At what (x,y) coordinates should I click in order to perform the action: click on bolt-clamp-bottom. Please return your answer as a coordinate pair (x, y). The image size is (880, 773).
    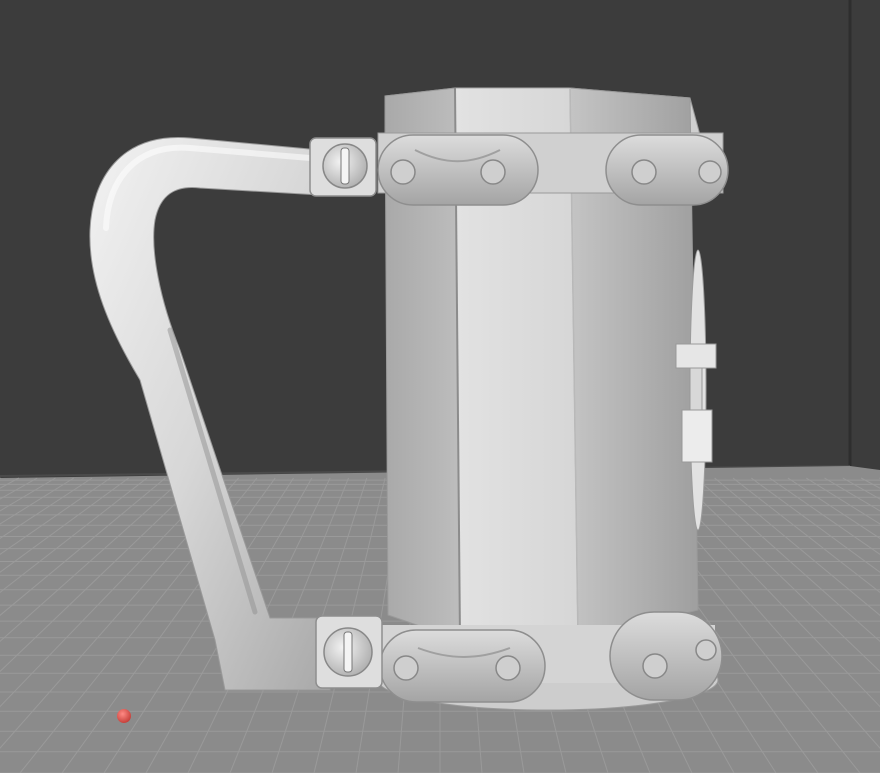
    Looking at the image, I should click on (349, 652).